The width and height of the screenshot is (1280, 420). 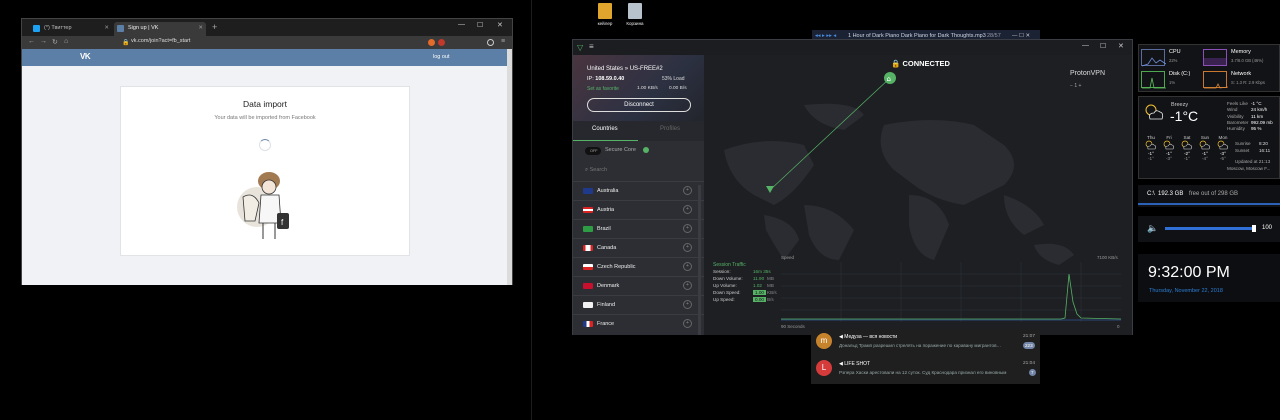 I want to click on extension-icon, so click(x=441, y=42).